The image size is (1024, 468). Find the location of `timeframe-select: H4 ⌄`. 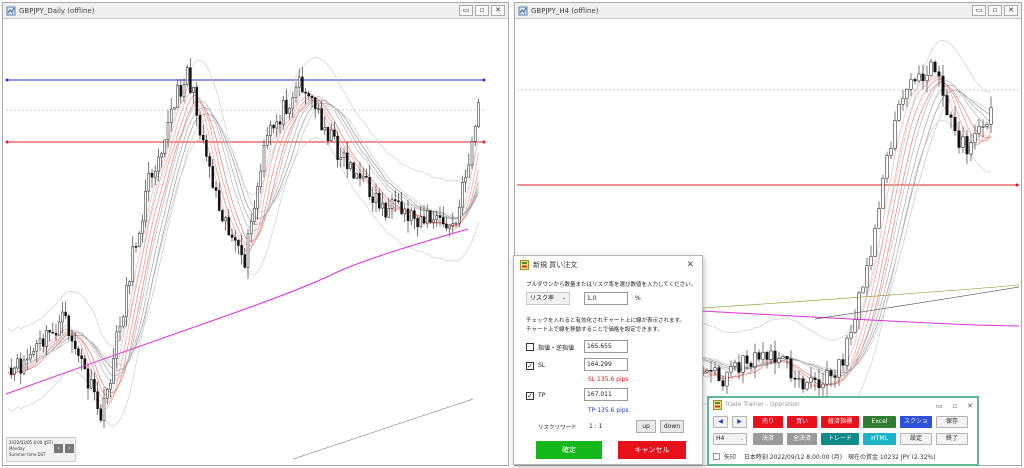

timeframe-select: H4 ⌄ is located at coordinates (730, 439).